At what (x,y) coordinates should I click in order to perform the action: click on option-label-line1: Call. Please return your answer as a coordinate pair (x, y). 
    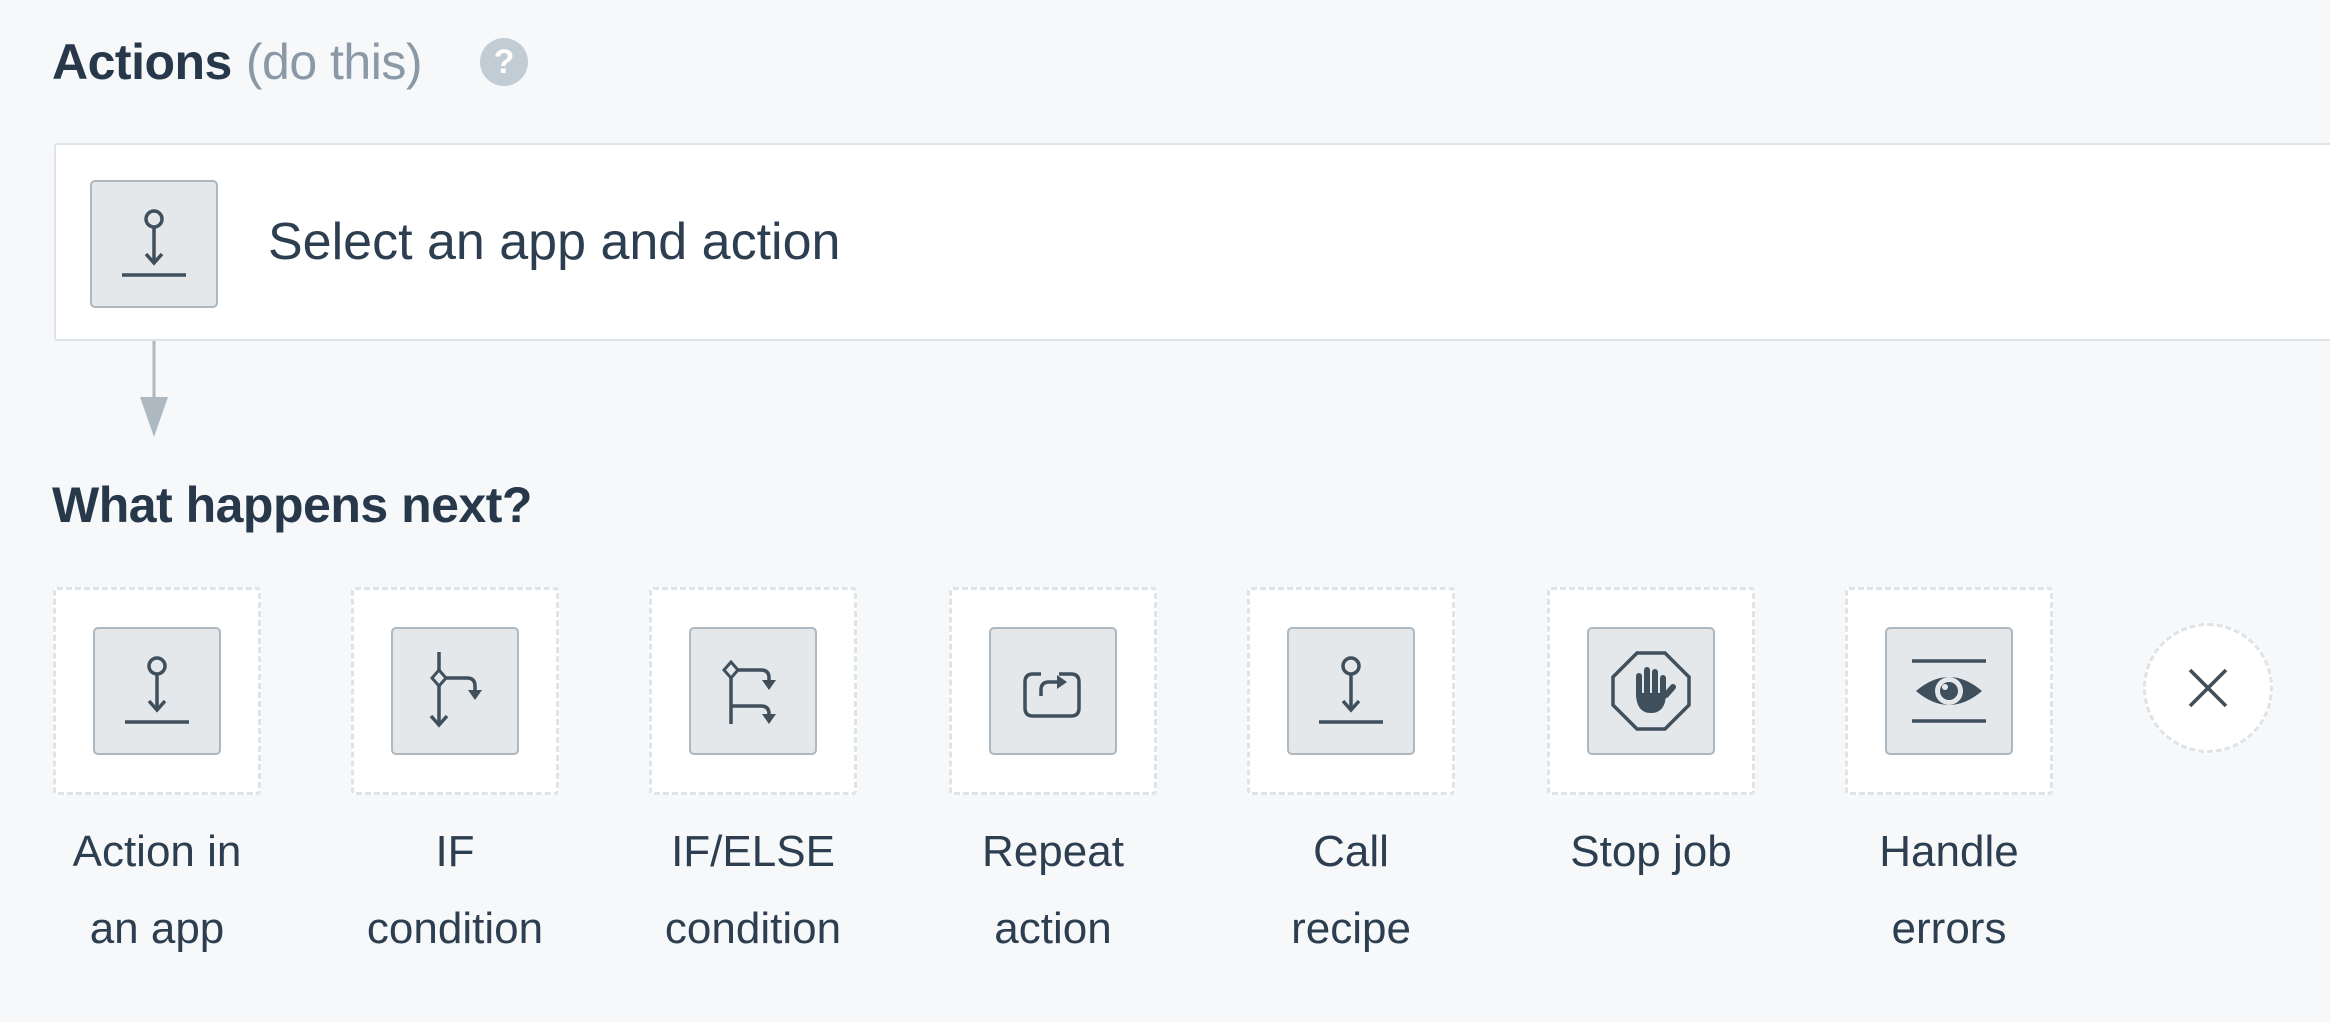
    Looking at the image, I should click on (1351, 851).